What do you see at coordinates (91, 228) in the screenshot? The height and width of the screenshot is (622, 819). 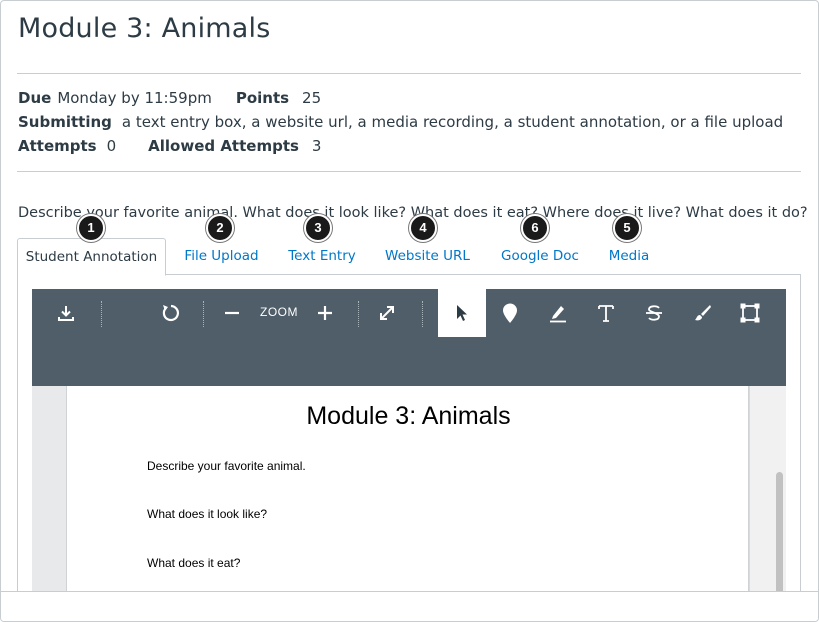 I see `callout-badge: 1` at bounding box center [91, 228].